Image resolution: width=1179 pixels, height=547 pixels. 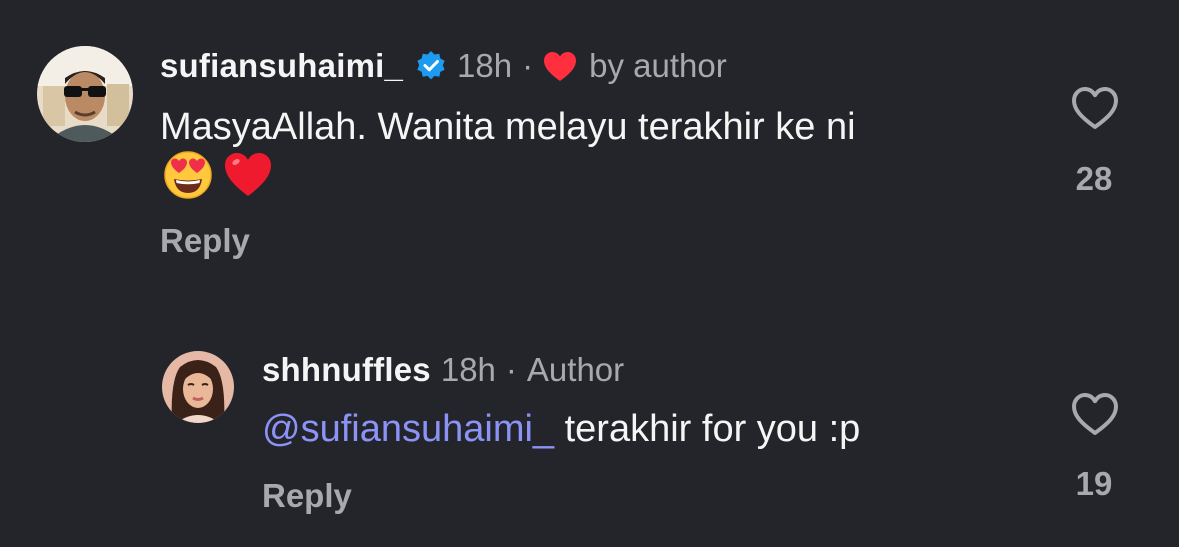 I want to click on avatar-photo-woman-icon, so click(x=198, y=387).